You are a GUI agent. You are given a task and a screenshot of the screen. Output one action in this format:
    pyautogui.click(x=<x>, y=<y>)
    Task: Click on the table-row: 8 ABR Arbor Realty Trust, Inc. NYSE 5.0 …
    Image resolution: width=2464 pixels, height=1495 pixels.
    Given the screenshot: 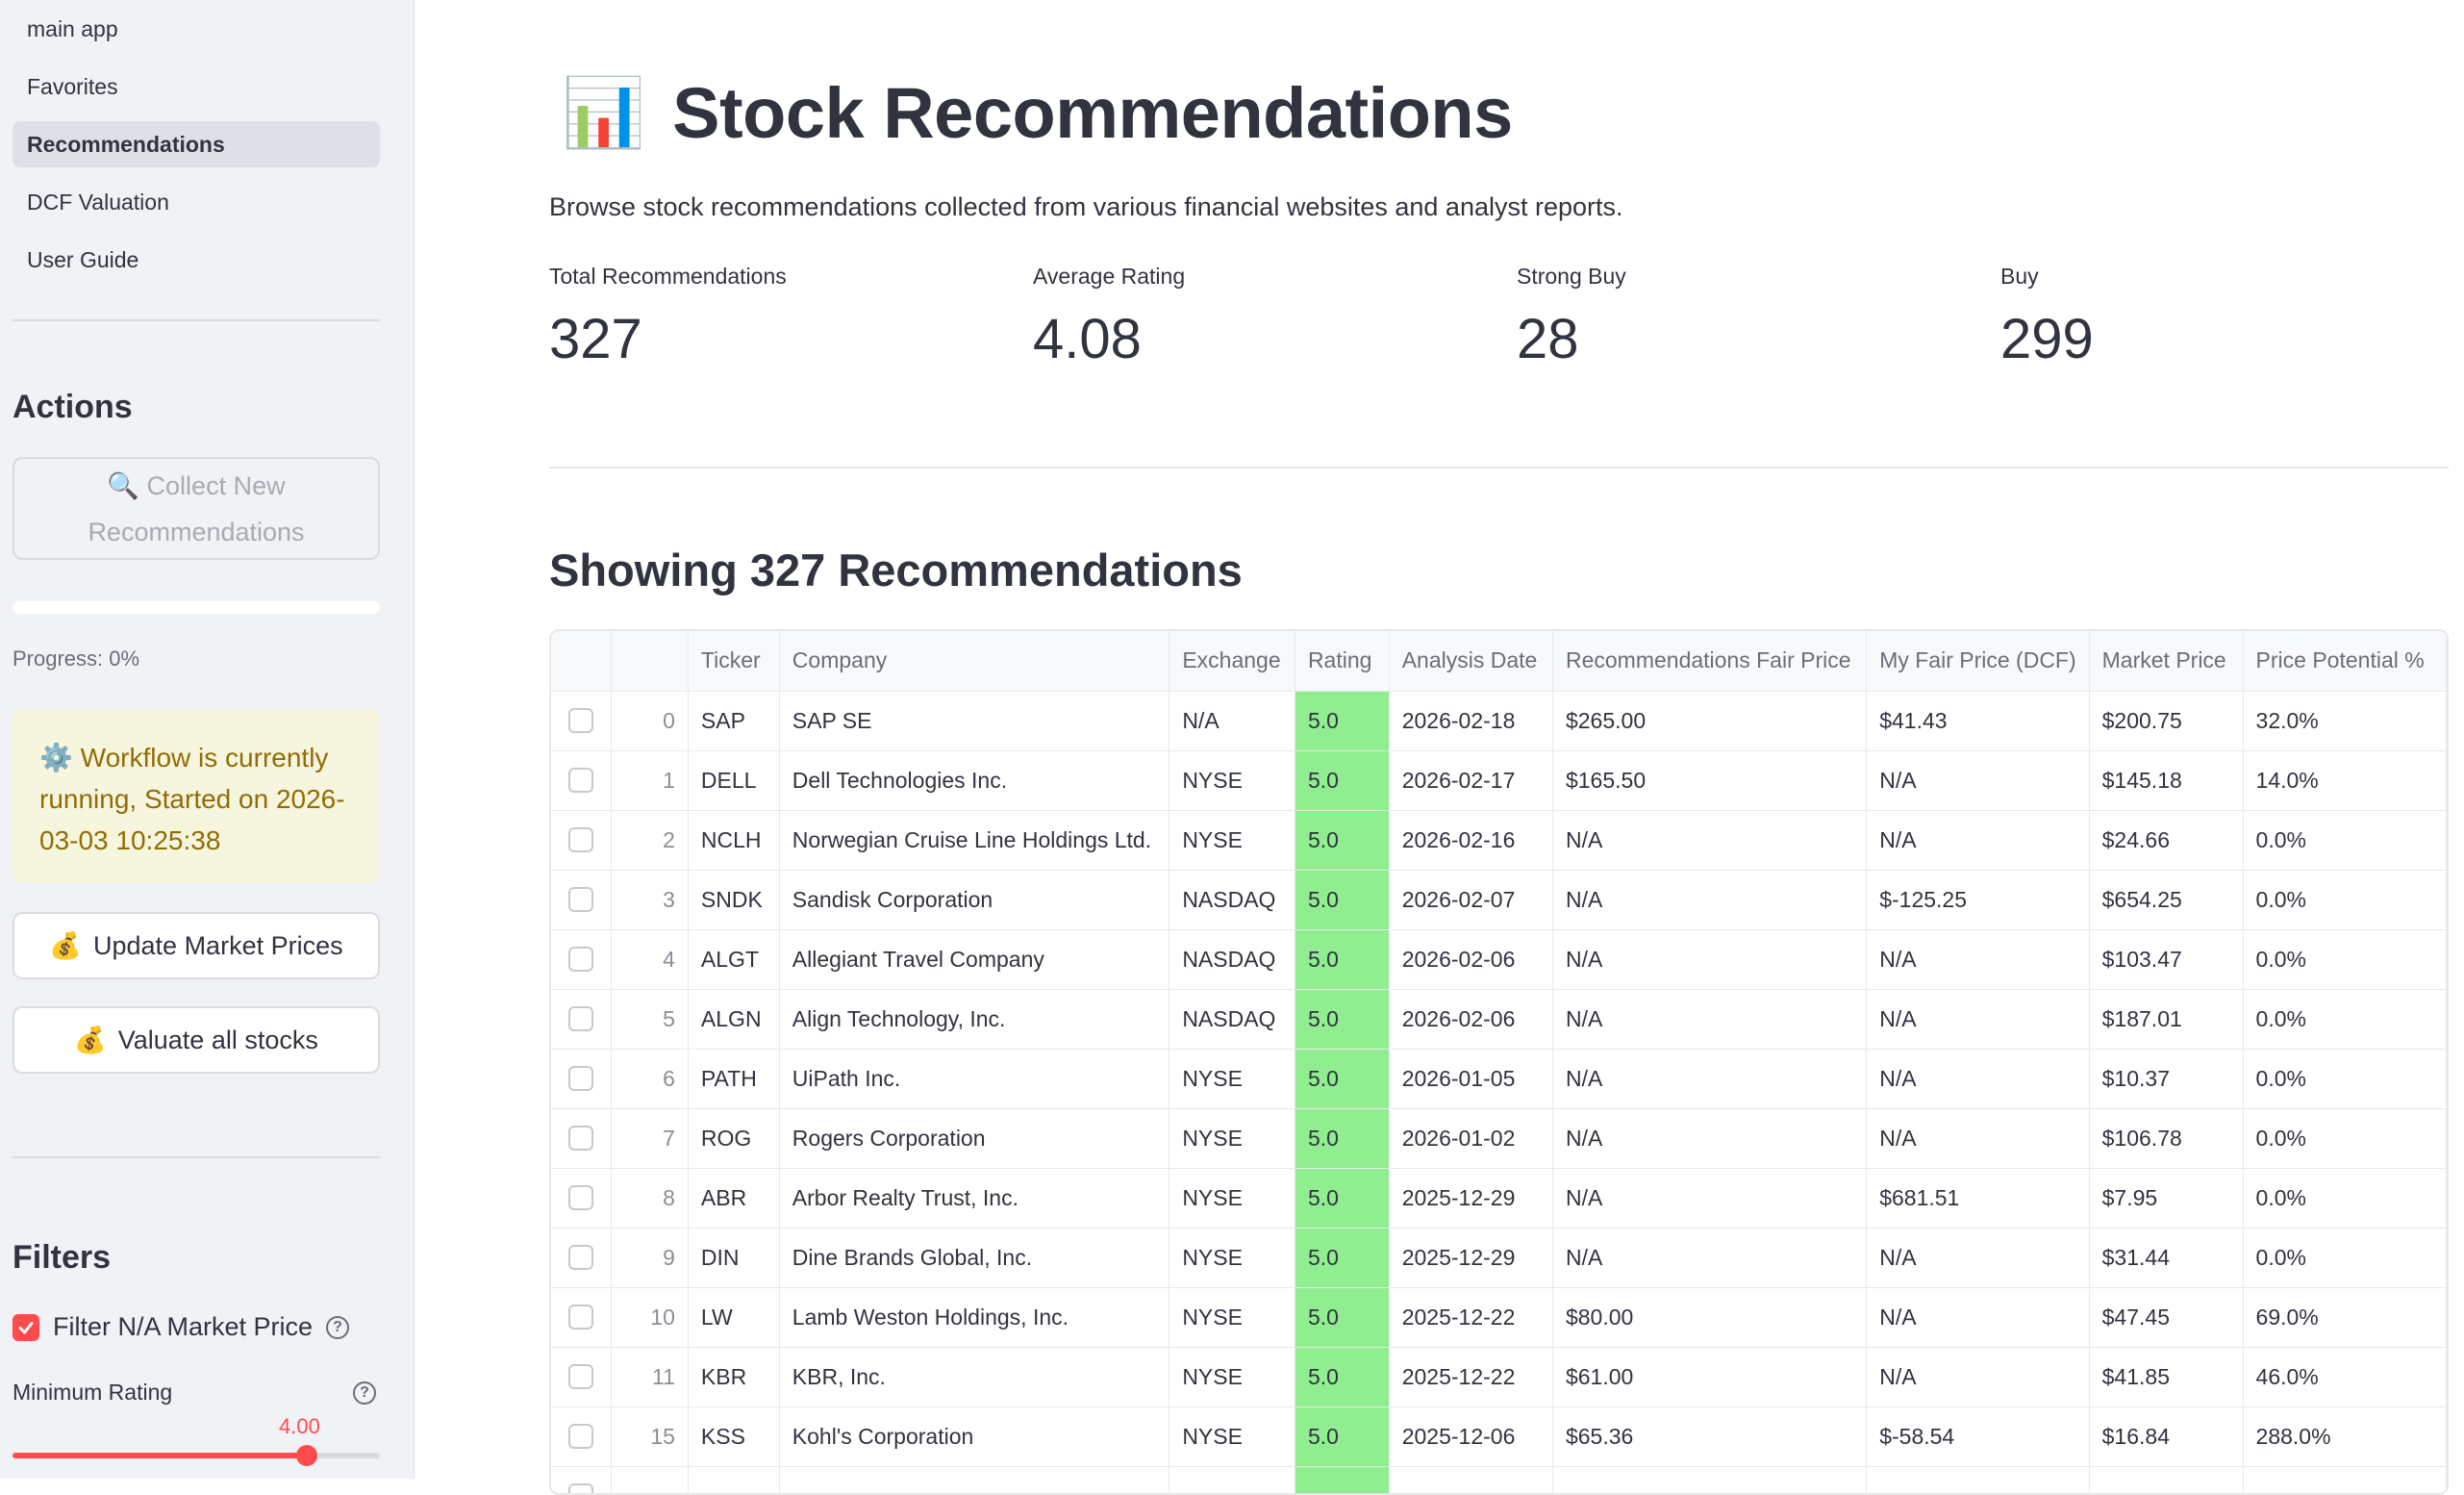 What is the action you would take?
    pyautogui.click(x=1499, y=1198)
    